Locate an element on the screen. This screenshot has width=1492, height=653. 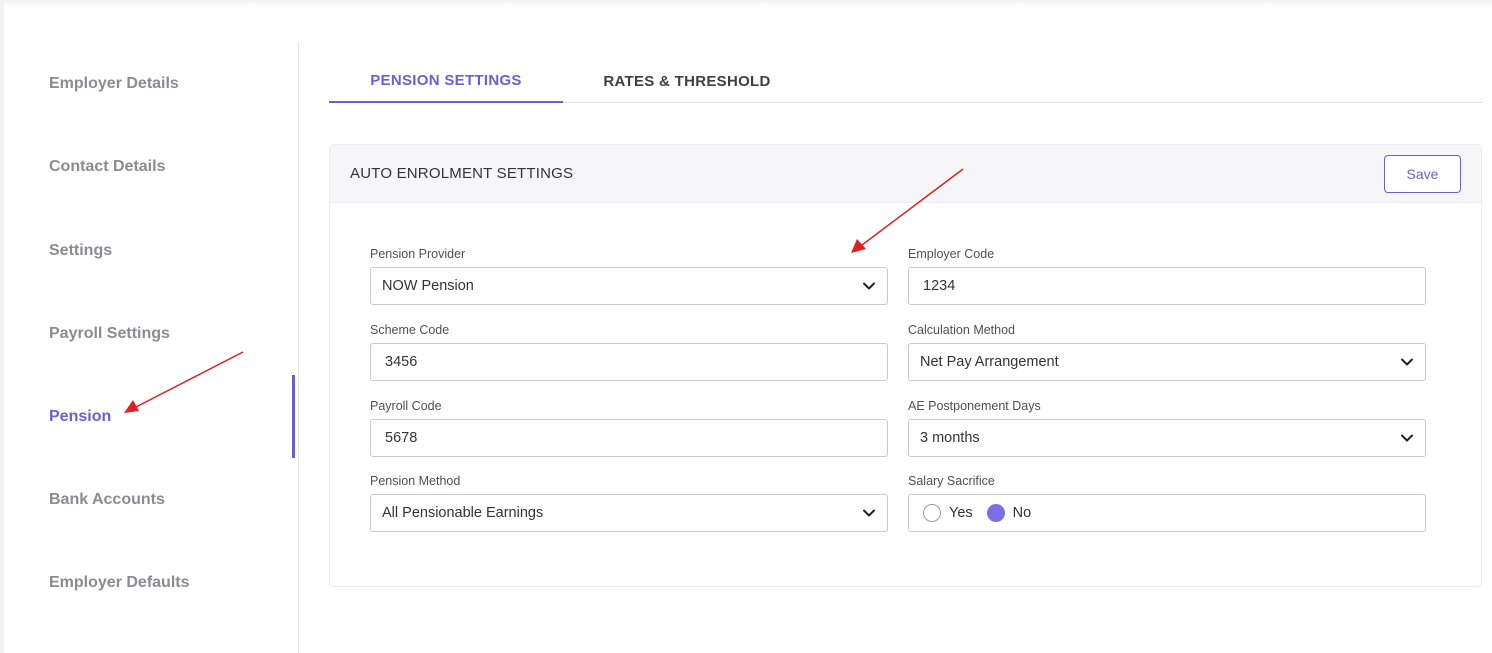
card-header: AUTO ENROLMENT SETTINGS Save is located at coordinates (905, 174).